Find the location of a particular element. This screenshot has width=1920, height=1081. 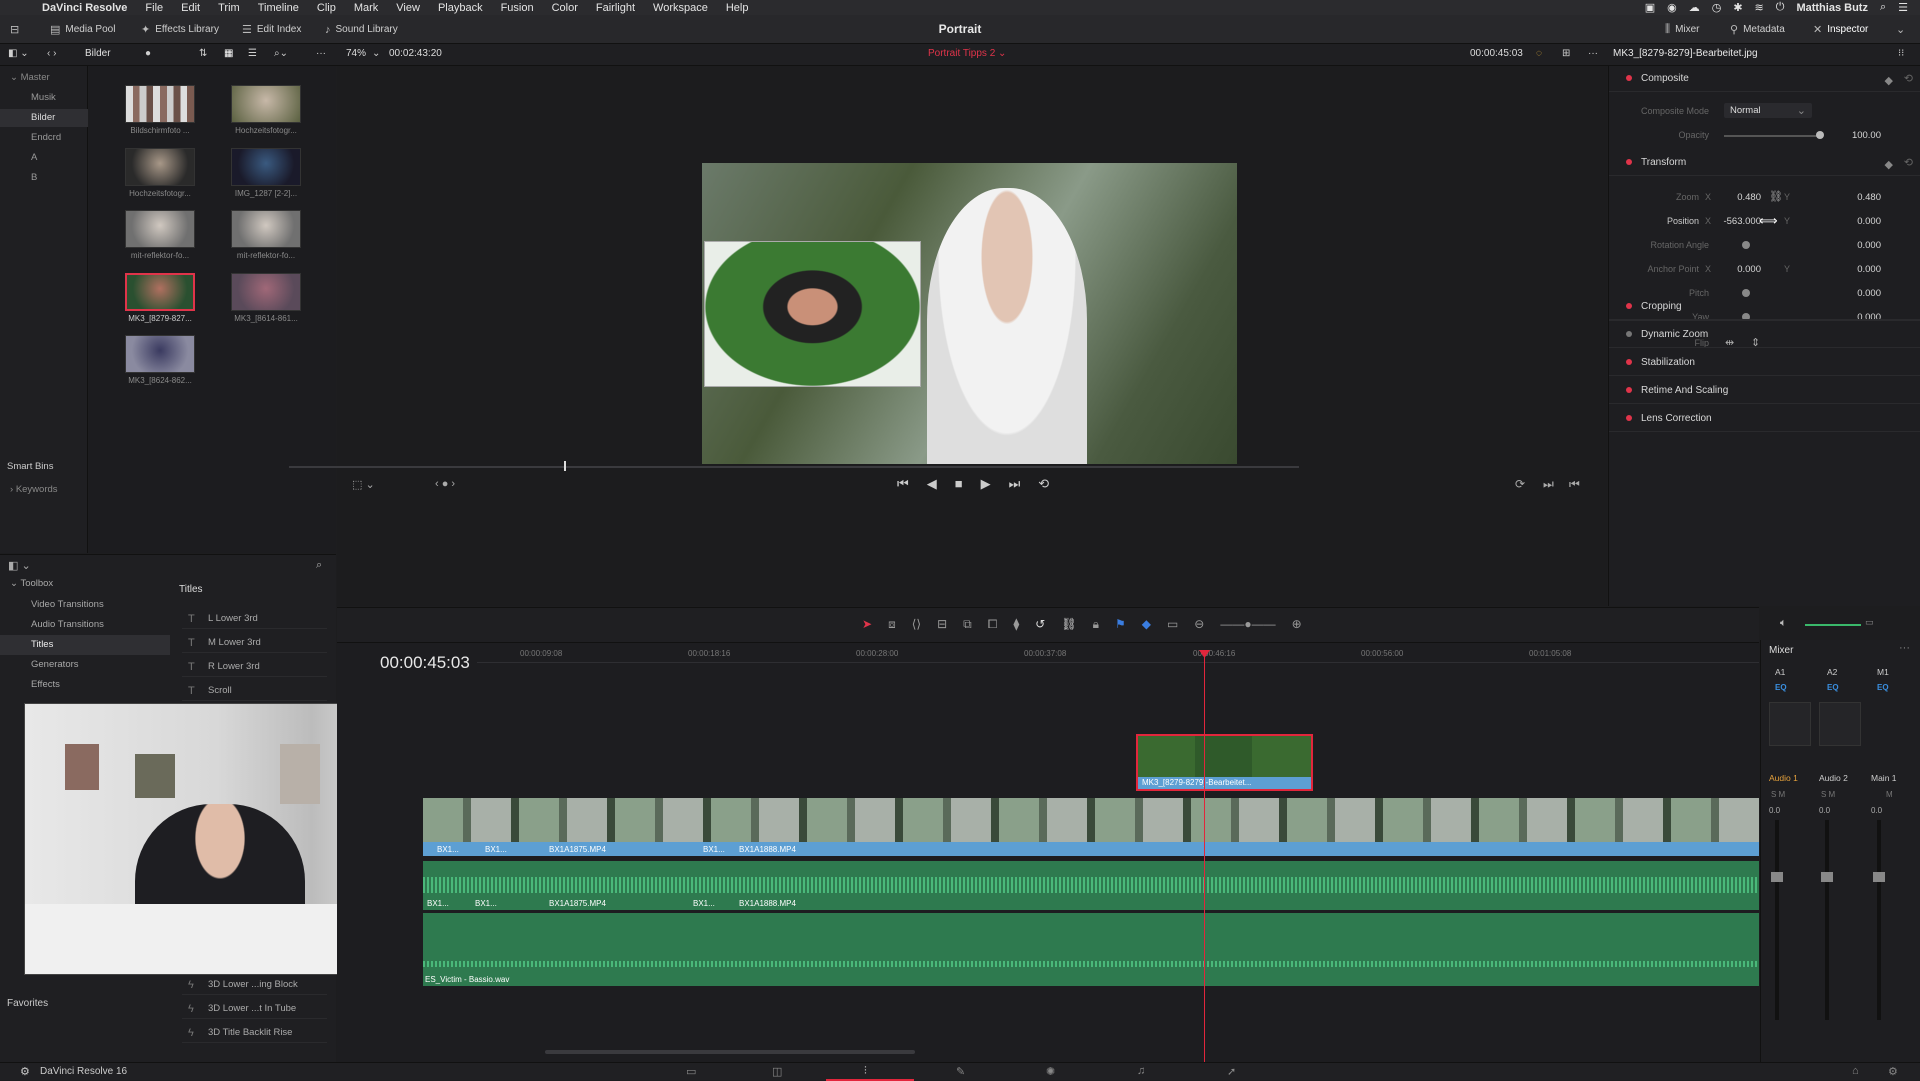

zoom-out-icon: ⊖ is located at coordinates (1199, 624).